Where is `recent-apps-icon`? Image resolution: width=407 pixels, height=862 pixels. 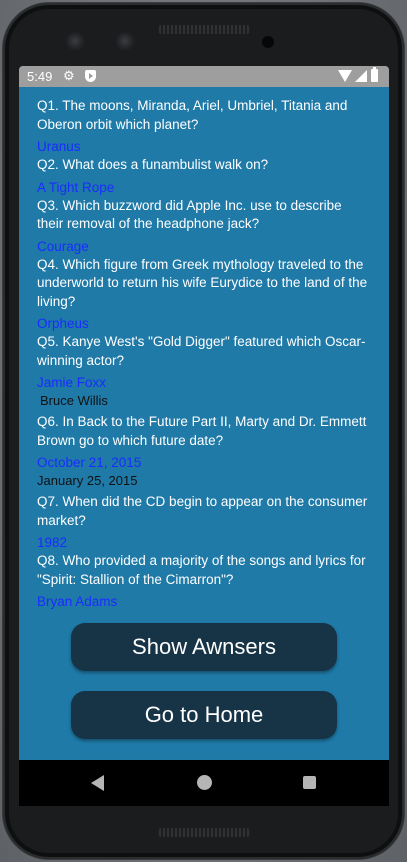 recent-apps-icon is located at coordinates (309, 782).